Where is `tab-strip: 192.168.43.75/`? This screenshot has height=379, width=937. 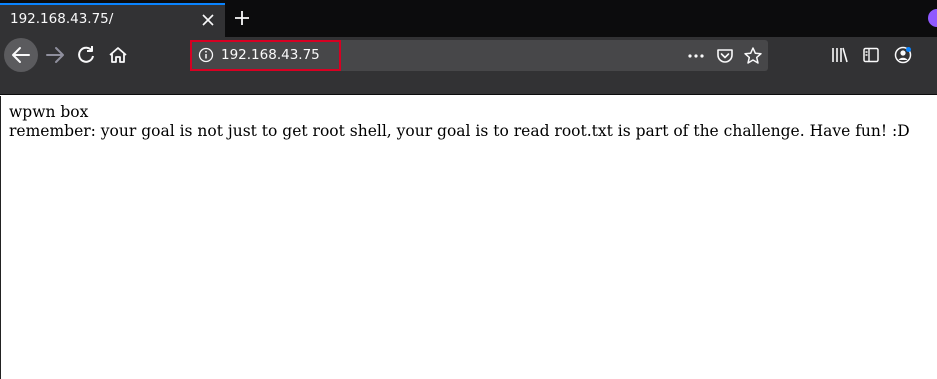
tab-strip: 192.168.43.75/ is located at coordinates (468, 18).